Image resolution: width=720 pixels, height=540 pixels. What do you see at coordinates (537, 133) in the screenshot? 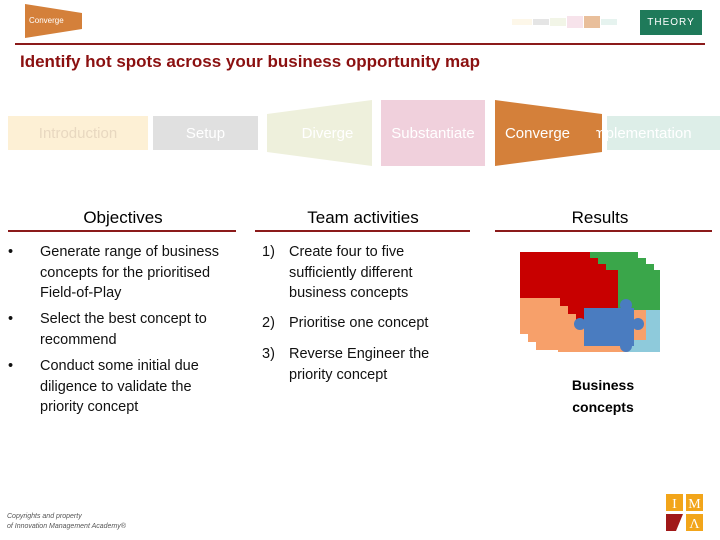
I see `phase-converge: Converge` at bounding box center [537, 133].